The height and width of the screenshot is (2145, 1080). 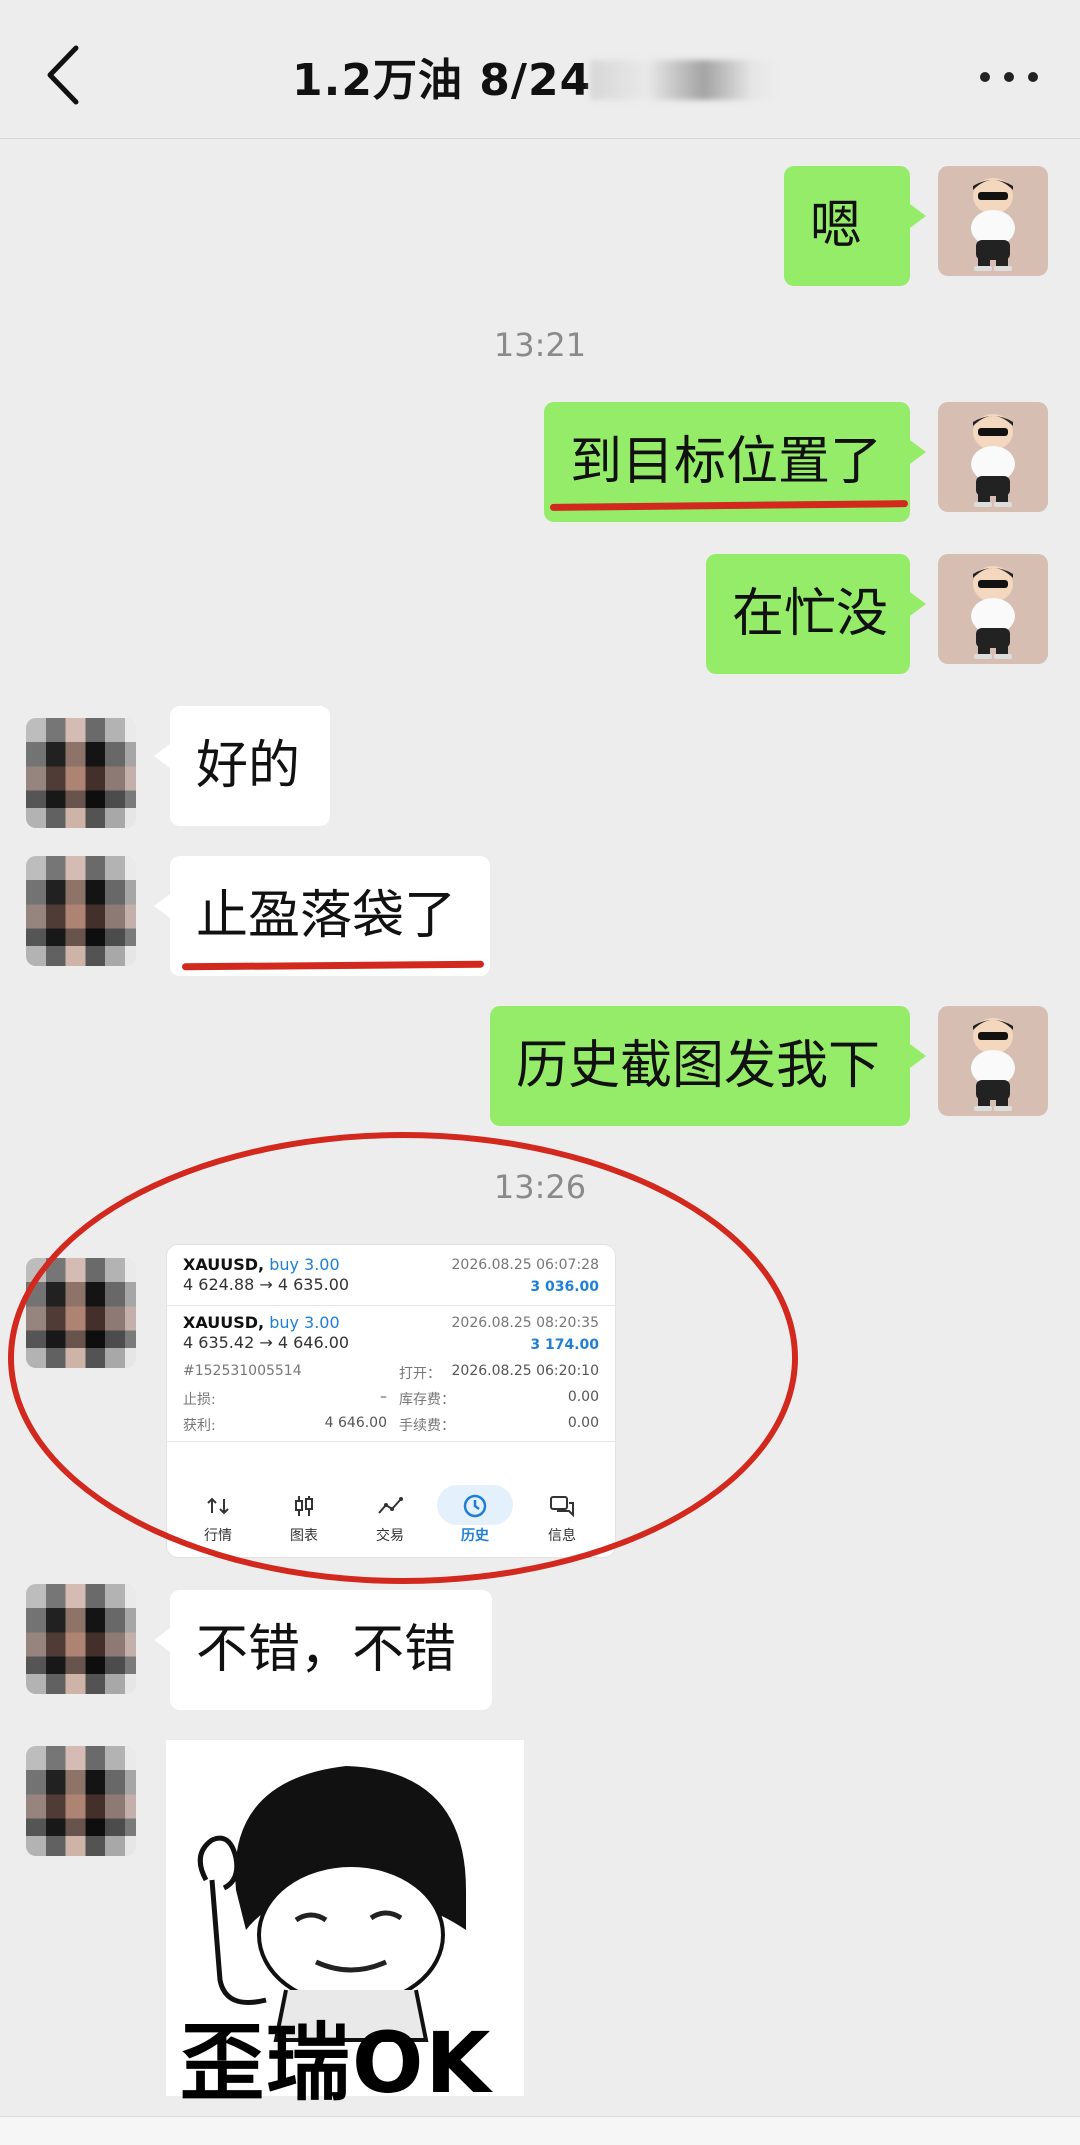 What do you see at coordinates (442, 80) in the screenshot?
I see `chat-title: 1.2万油 8/24` at bounding box center [442, 80].